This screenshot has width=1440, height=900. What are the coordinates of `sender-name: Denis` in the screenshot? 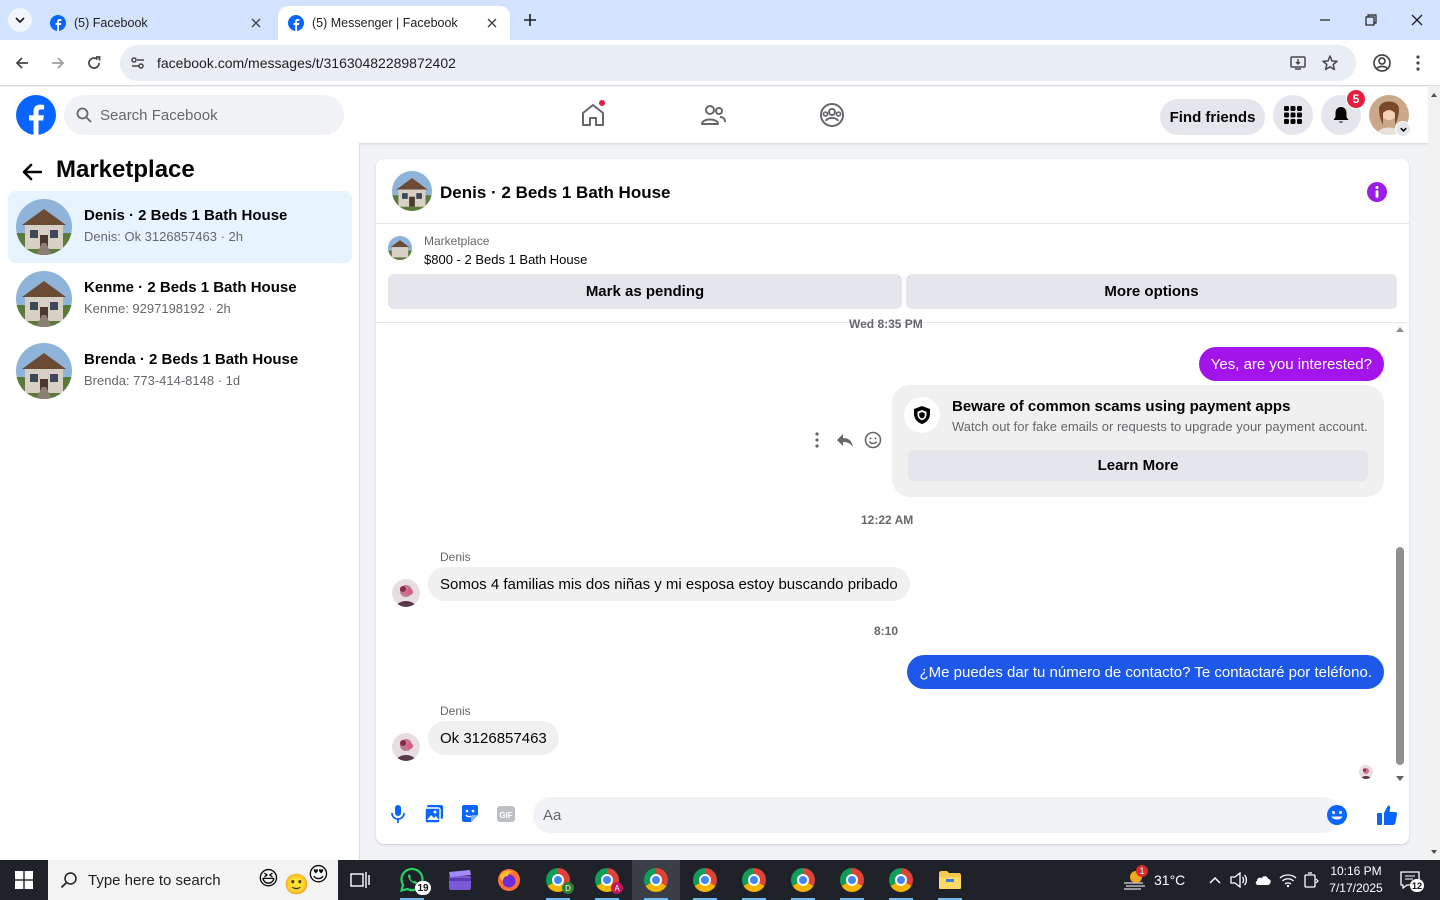 It's located at (455, 557).